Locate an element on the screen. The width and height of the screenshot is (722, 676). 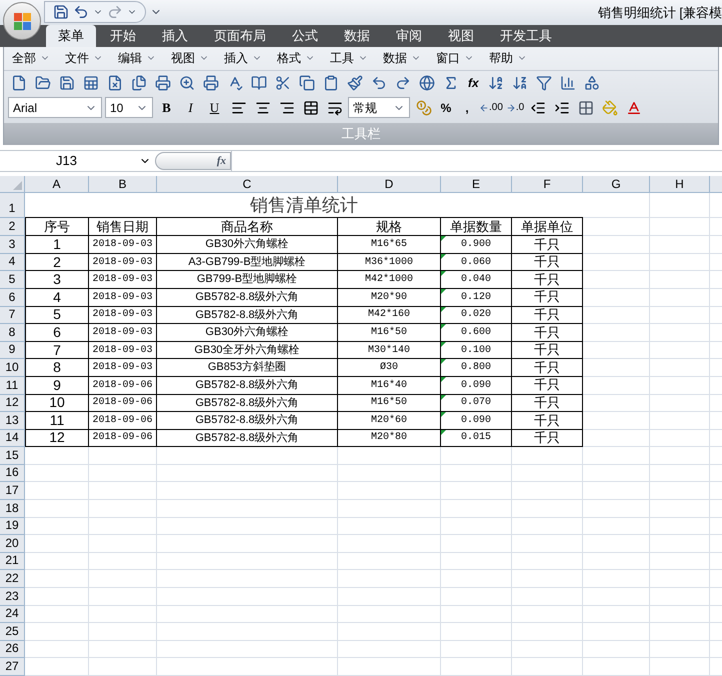
menu-item: 文件 is located at coordinates (84, 58).